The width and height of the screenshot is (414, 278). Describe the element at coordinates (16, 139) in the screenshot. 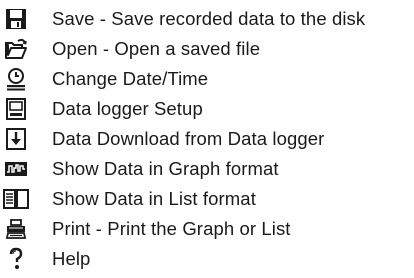

I see `download-arrow-icon` at that location.